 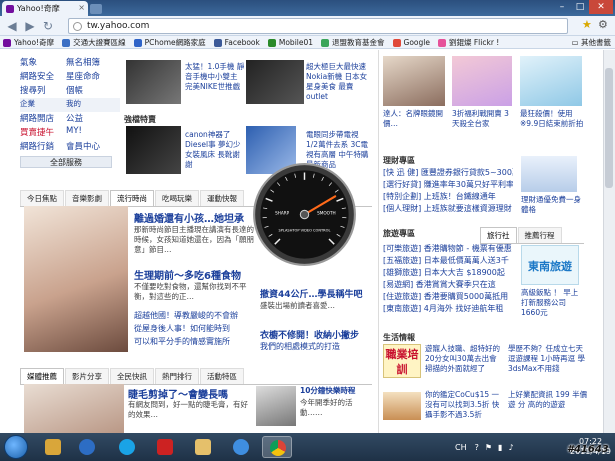 What do you see at coordinates (550, 265) in the screenshot?
I see `travel-ad-logo: 東南旅遊` at bounding box center [550, 265].